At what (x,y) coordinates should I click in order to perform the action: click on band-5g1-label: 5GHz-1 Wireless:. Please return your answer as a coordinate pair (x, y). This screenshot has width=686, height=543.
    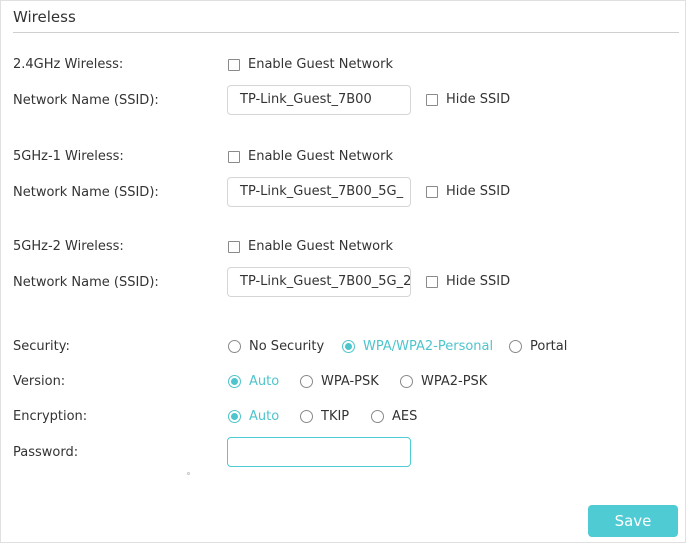
    Looking at the image, I should click on (68, 156).